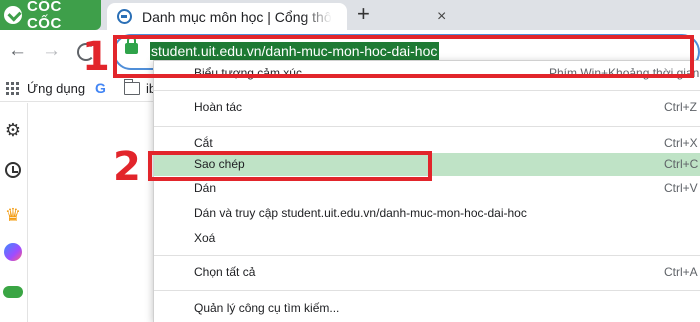 The image size is (700, 322). What do you see at coordinates (681, 164) in the screenshot?
I see `menu-shortcut: Ctrl+C` at bounding box center [681, 164].